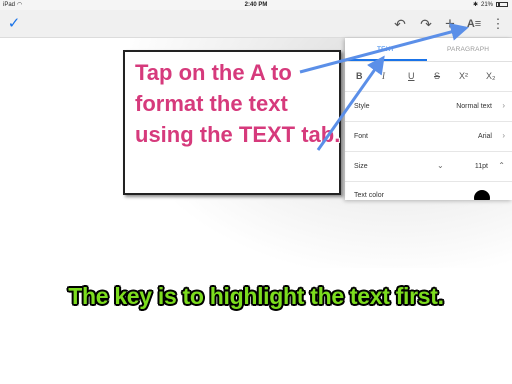  Describe the element at coordinates (383, 76) in the screenshot. I see `italic-button: I` at that location.